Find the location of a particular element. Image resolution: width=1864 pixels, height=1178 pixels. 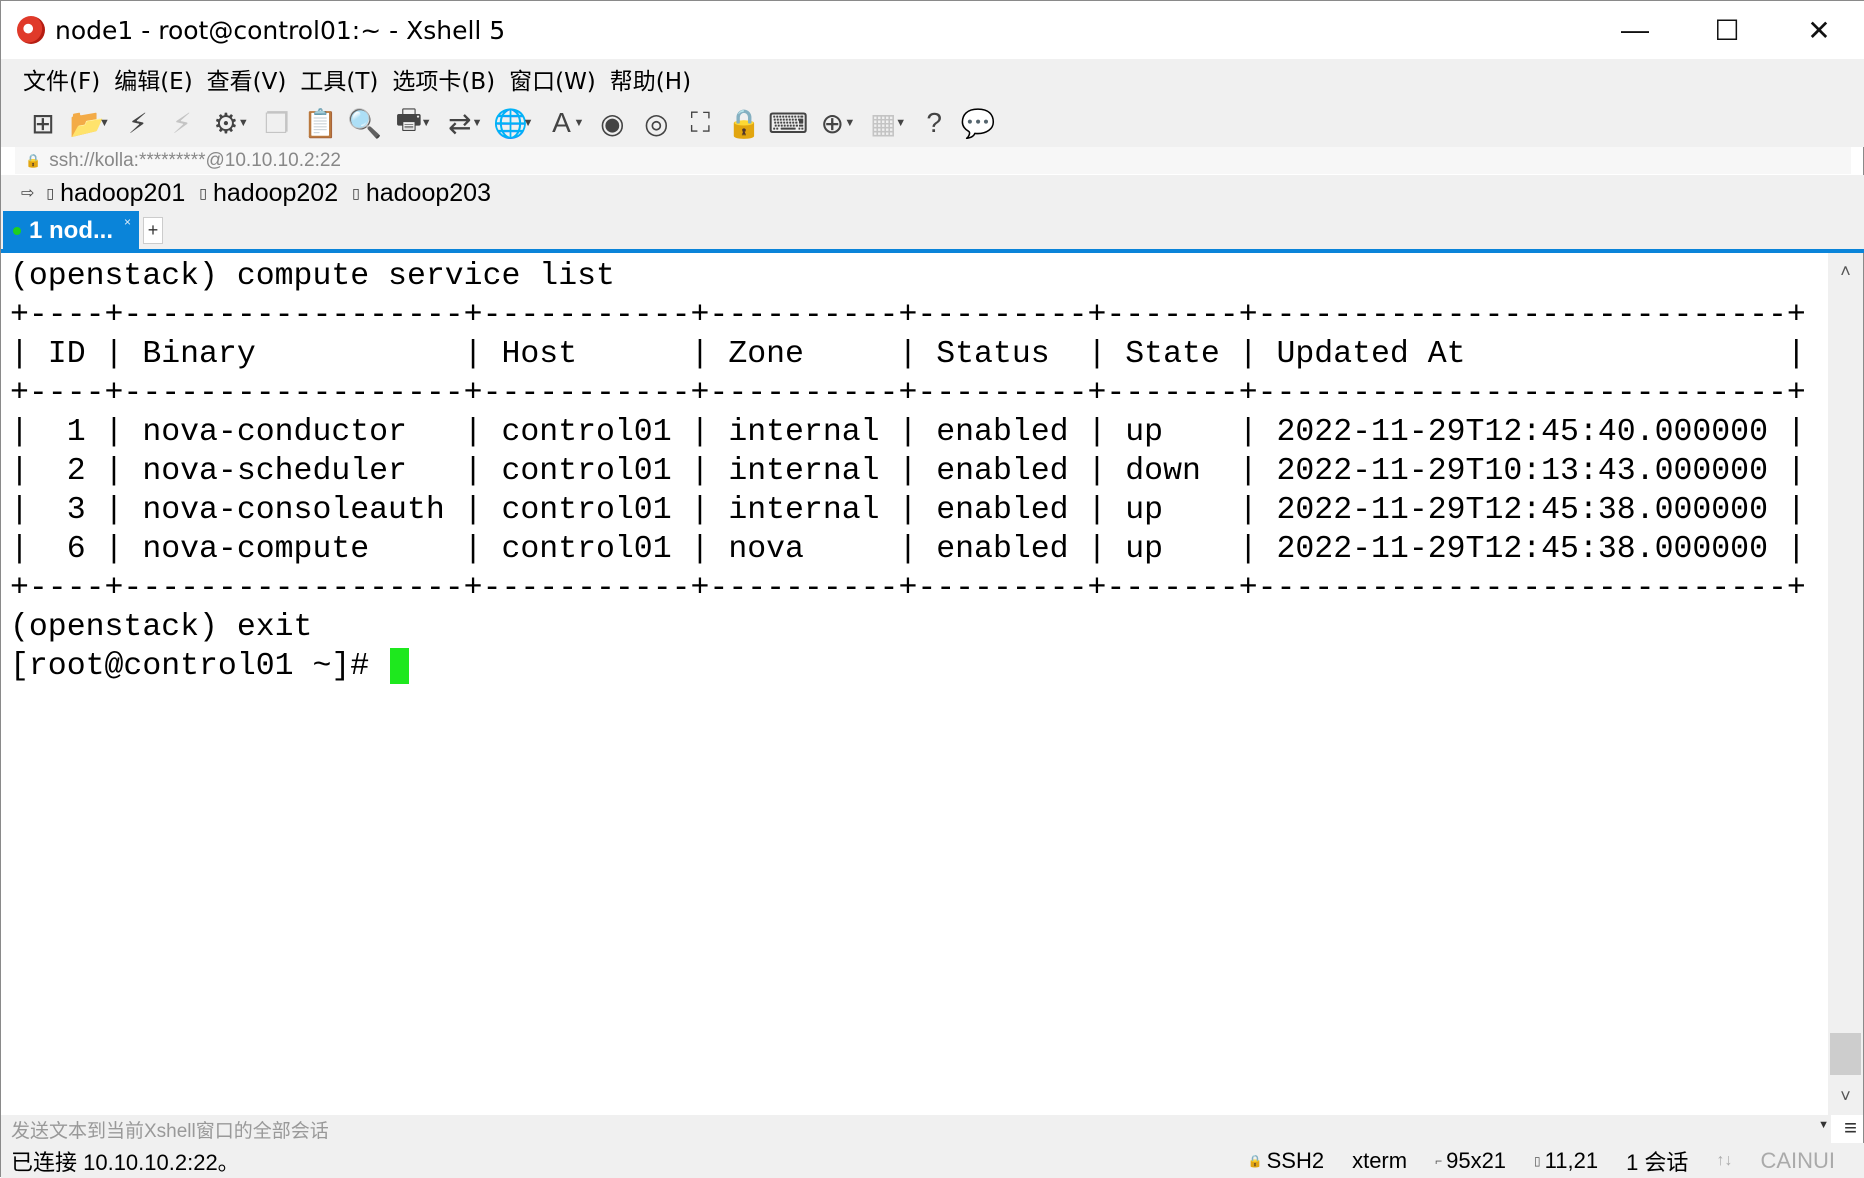

tab-session-1: 1 nod... × is located at coordinates (71, 231).